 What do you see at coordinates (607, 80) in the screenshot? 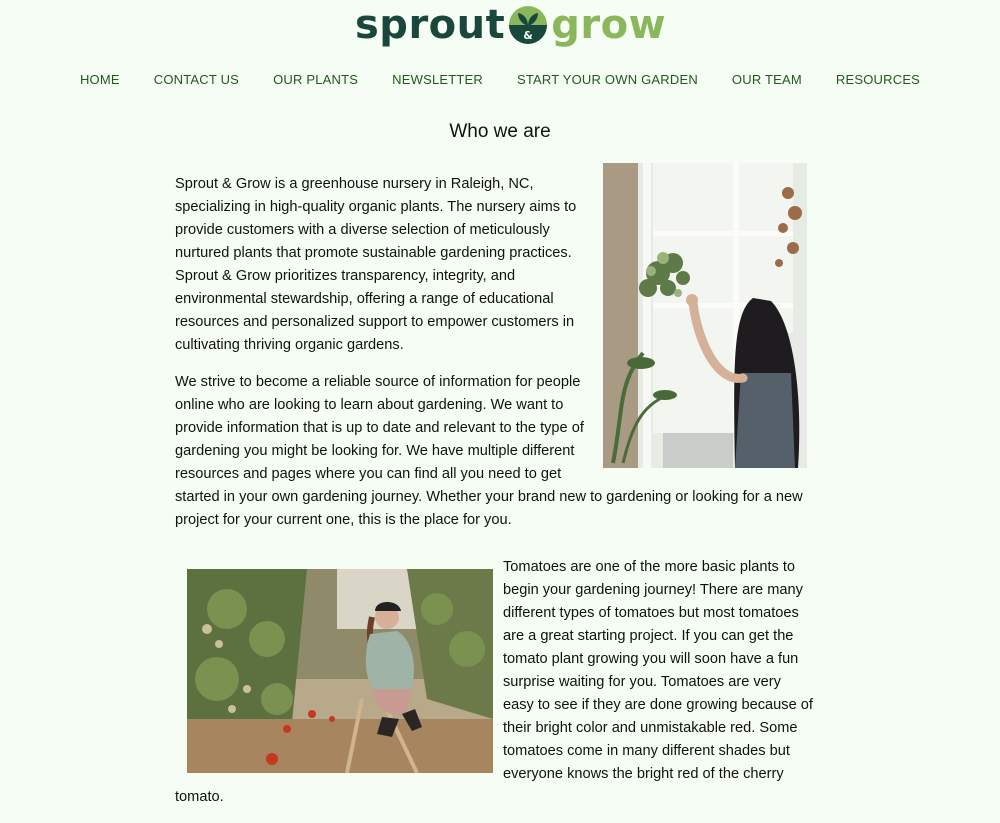
I see `nav-start-your-own-garden: START YOUR OWN GARDEN` at bounding box center [607, 80].